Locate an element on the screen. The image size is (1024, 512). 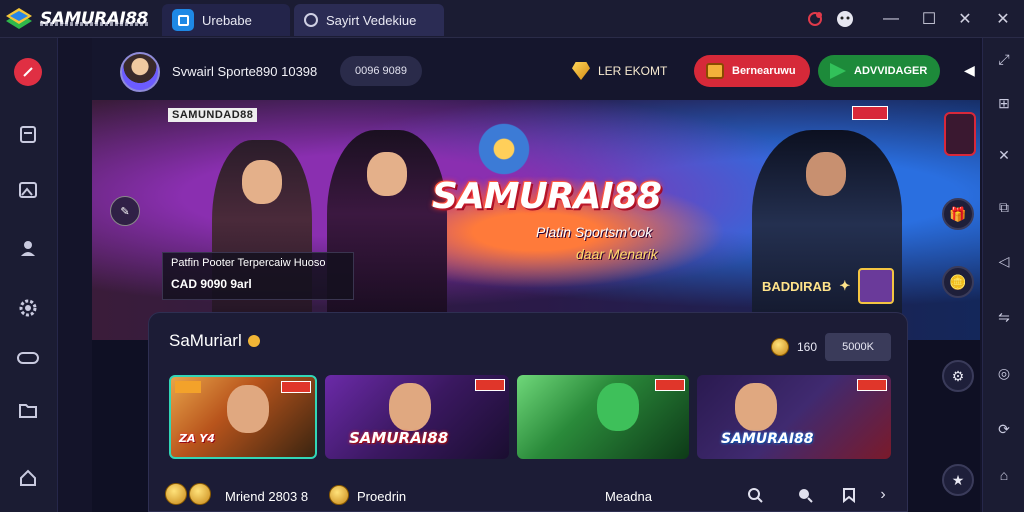
user-icon is located at coordinates (28, 248).